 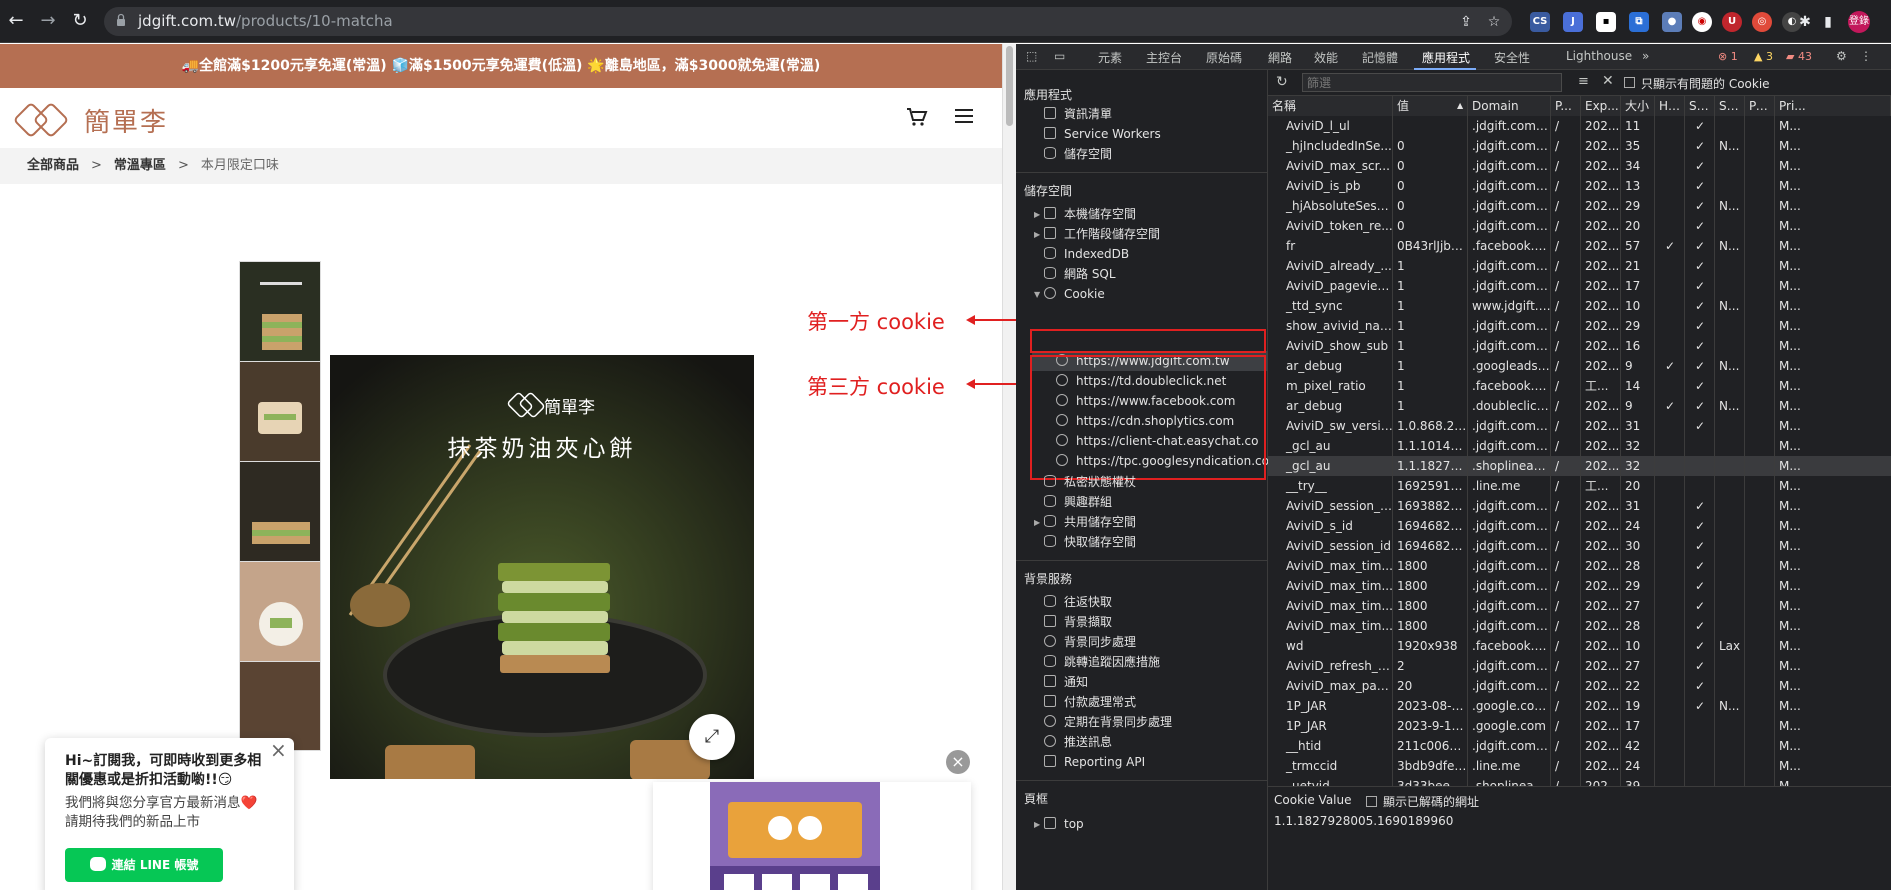 I want to click on tab-security: 安全性, so click(x=1512, y=57).